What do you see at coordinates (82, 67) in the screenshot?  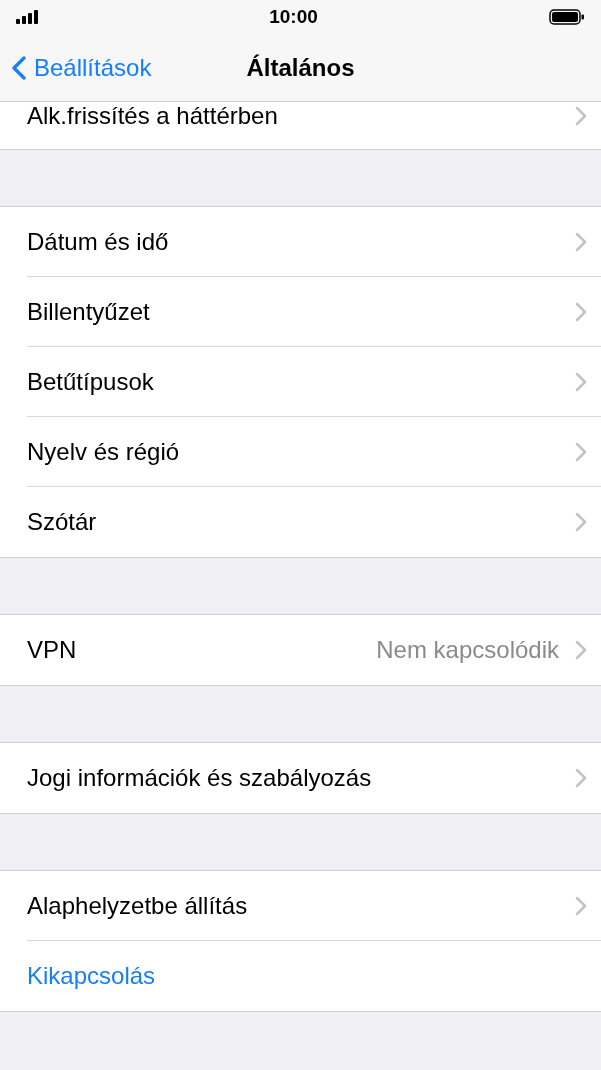 I see `back-button: Beállítások` at bounding box center [82, 67].